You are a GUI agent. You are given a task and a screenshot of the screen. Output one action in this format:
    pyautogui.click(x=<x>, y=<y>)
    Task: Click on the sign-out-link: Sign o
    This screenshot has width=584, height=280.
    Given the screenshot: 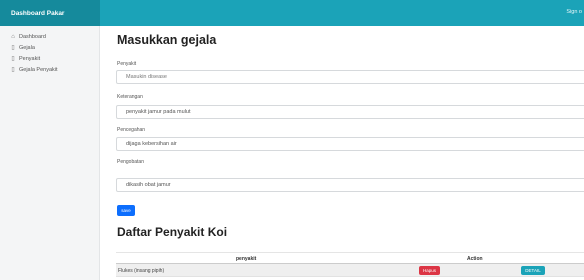 What is the action you would take?
    pyautogui.click(x=574, y=12)
    